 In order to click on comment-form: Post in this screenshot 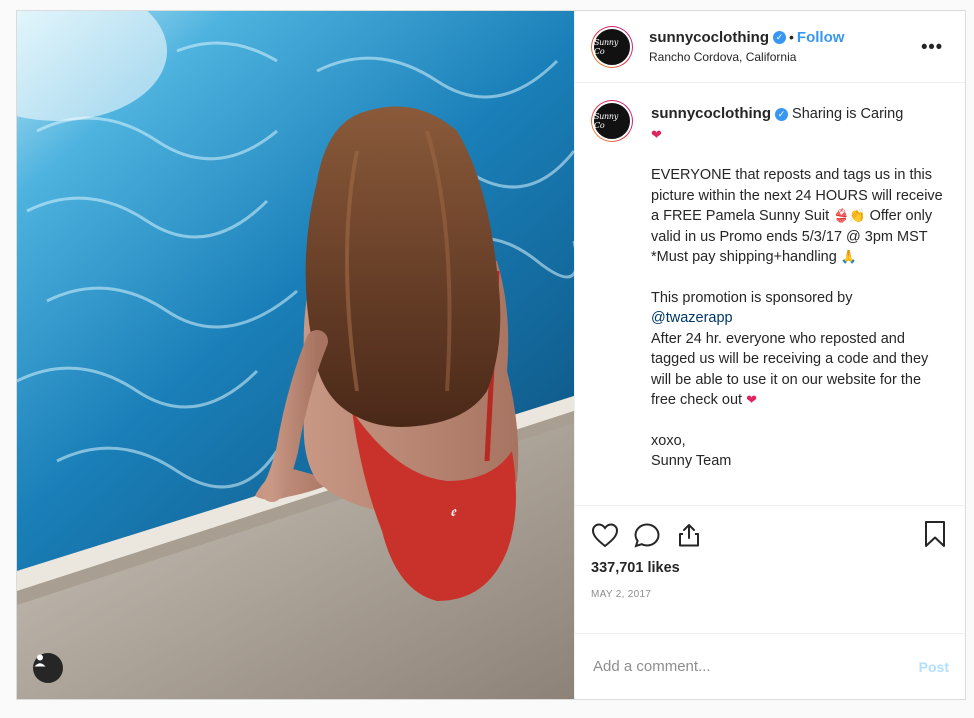, I will do `click(770, 666)`.